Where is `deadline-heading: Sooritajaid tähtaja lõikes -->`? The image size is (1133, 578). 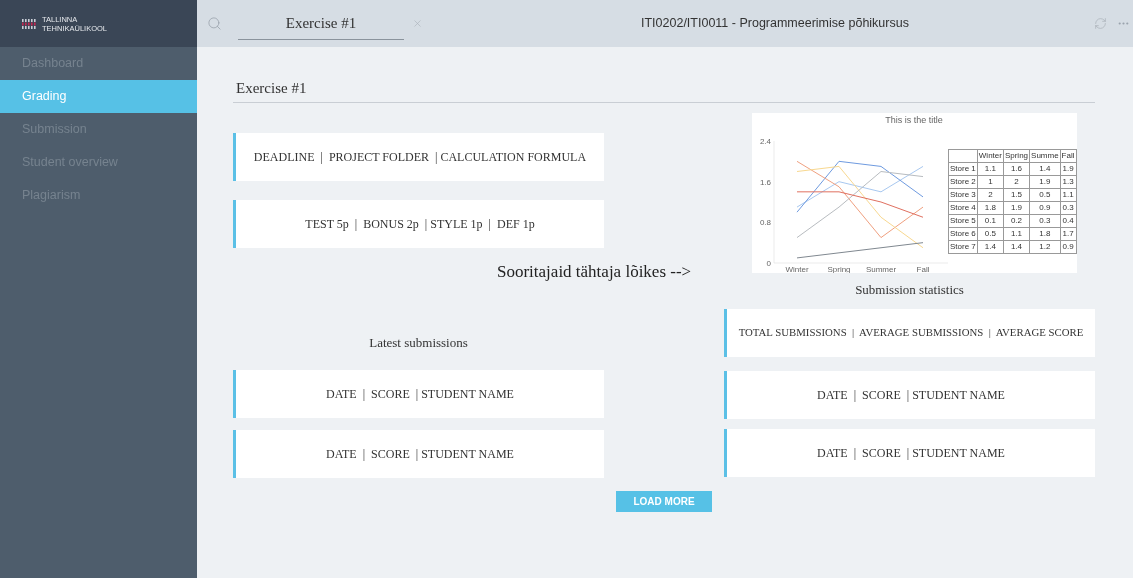 deadline-heading: Sooritajaid tähtaja lõikes --> is located at coordinates (594, 271).